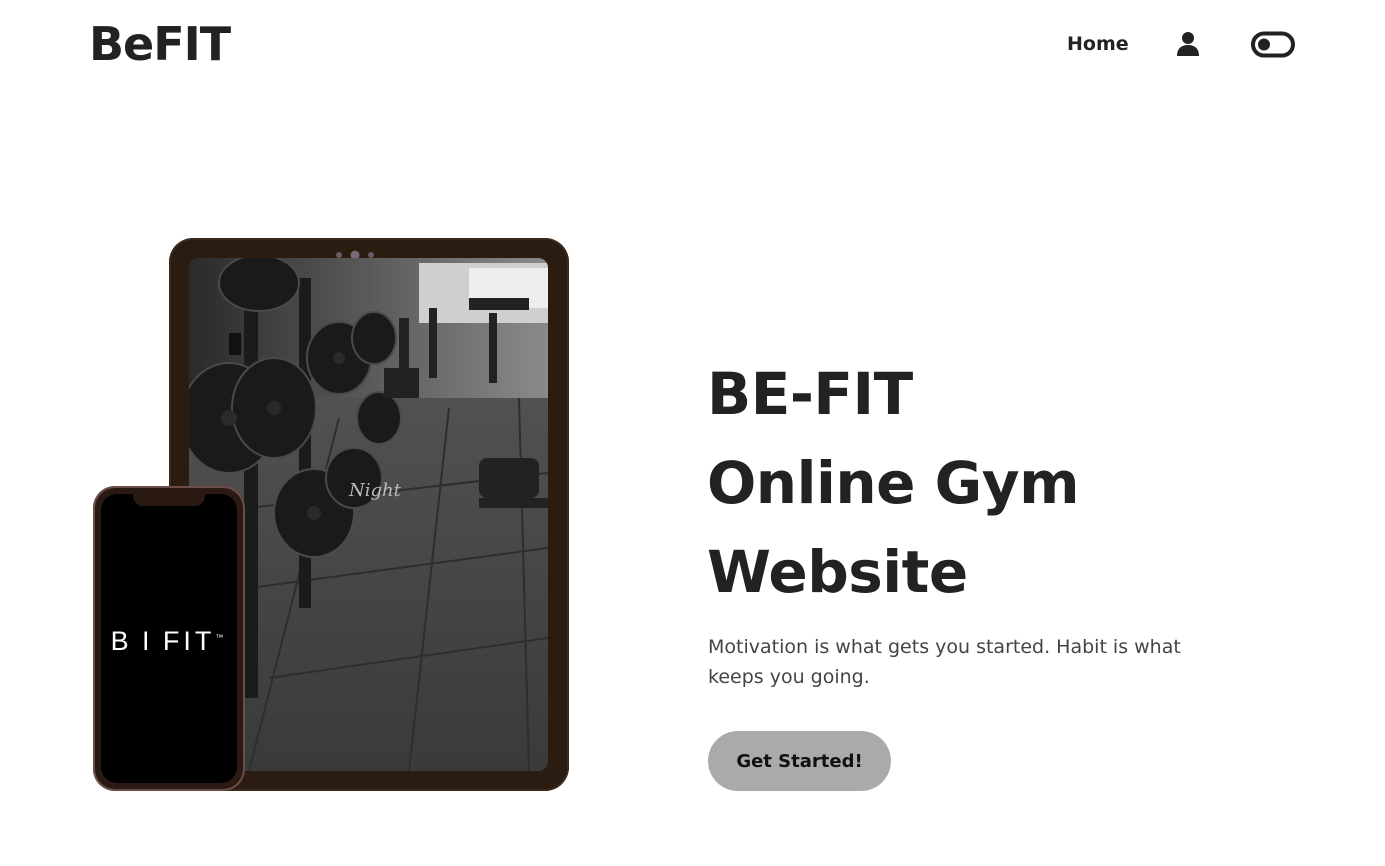 Image resolution: width=1385 pixels, height=866 pixels. I want to click on phone-notch, so click(169, 500).